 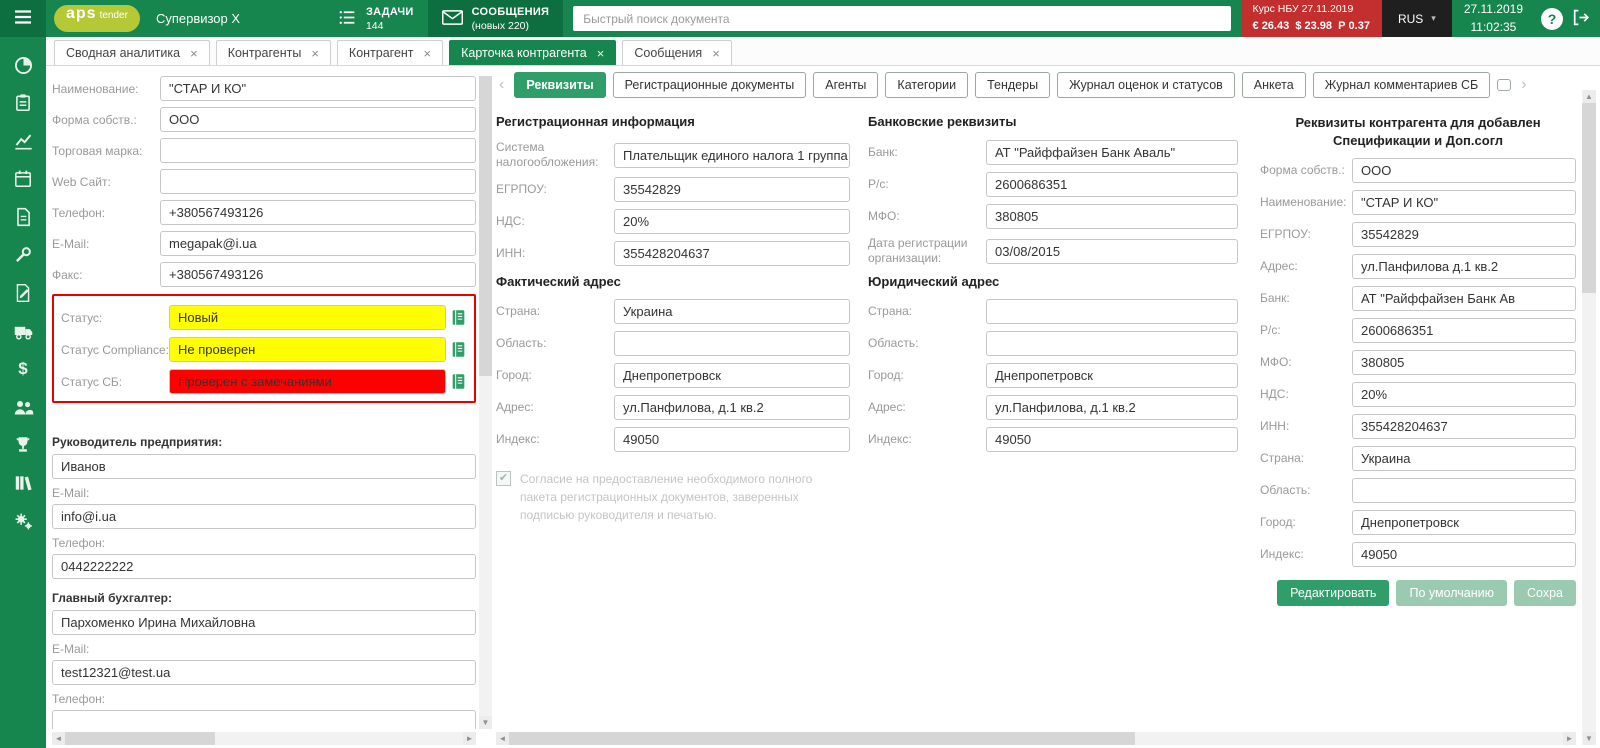 What do you see at coordinates (1112, 343) in the screenshot?
I see `legal-region-input` at bounding box center [1112, 343].